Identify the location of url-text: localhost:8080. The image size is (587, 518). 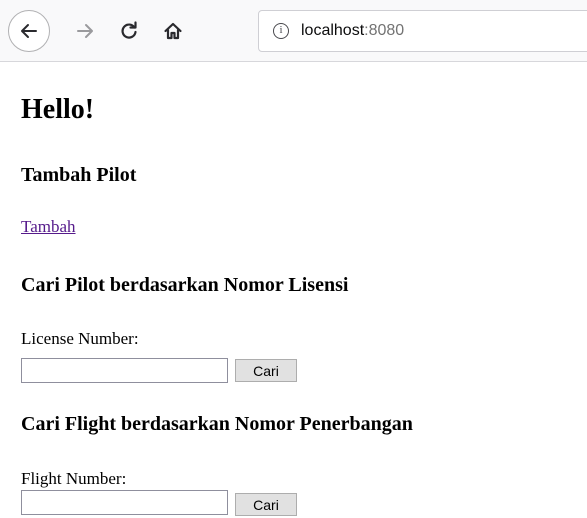
(352, 31).